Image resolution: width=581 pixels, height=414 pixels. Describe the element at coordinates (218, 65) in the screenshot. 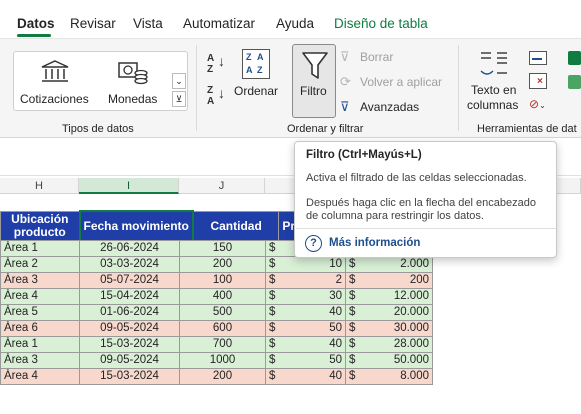

I see `sort-ascending-icon: A Z ↓` at that location.